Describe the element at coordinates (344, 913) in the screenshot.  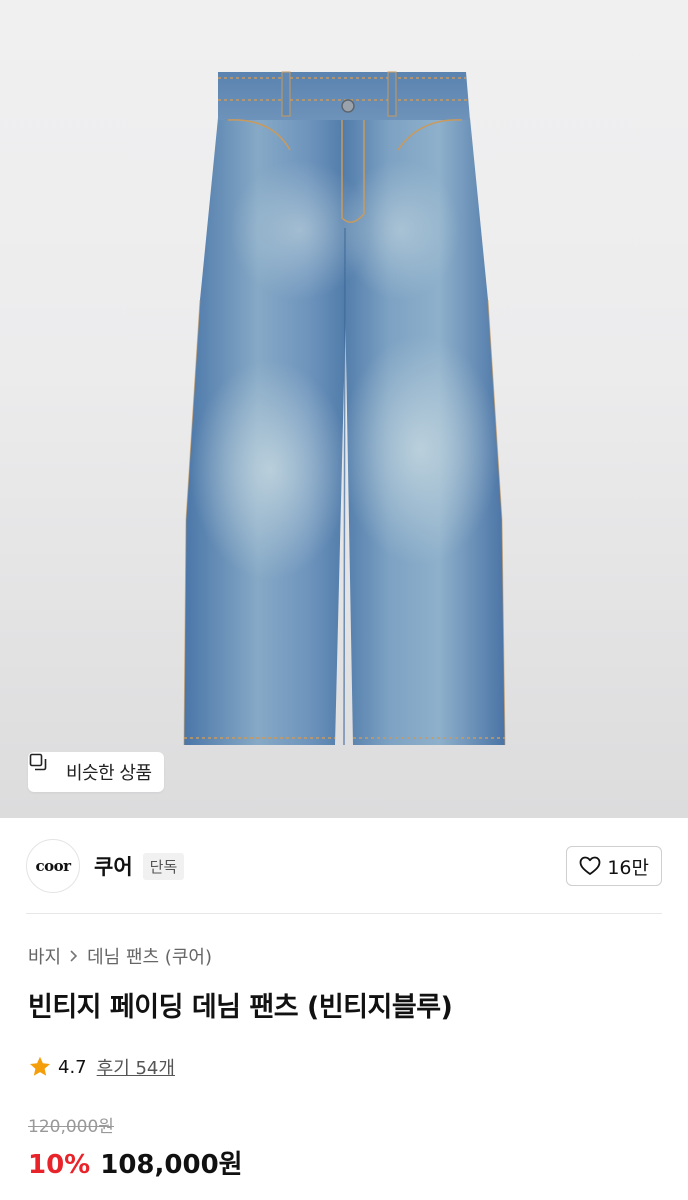
I see `divider` at that location.